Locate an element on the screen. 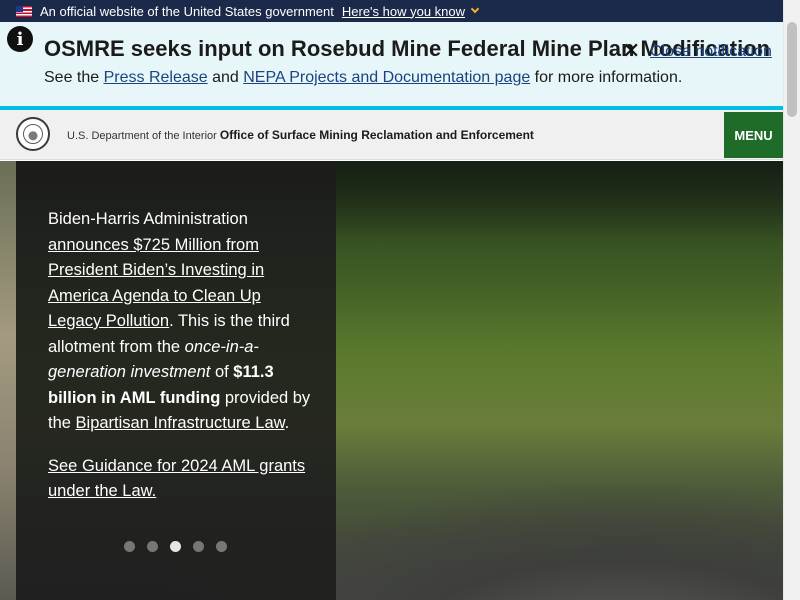 Image resolution: width=800 pixels, height=600 pixels. close-notification-link: Close notification is located at coordinates (711, 52).